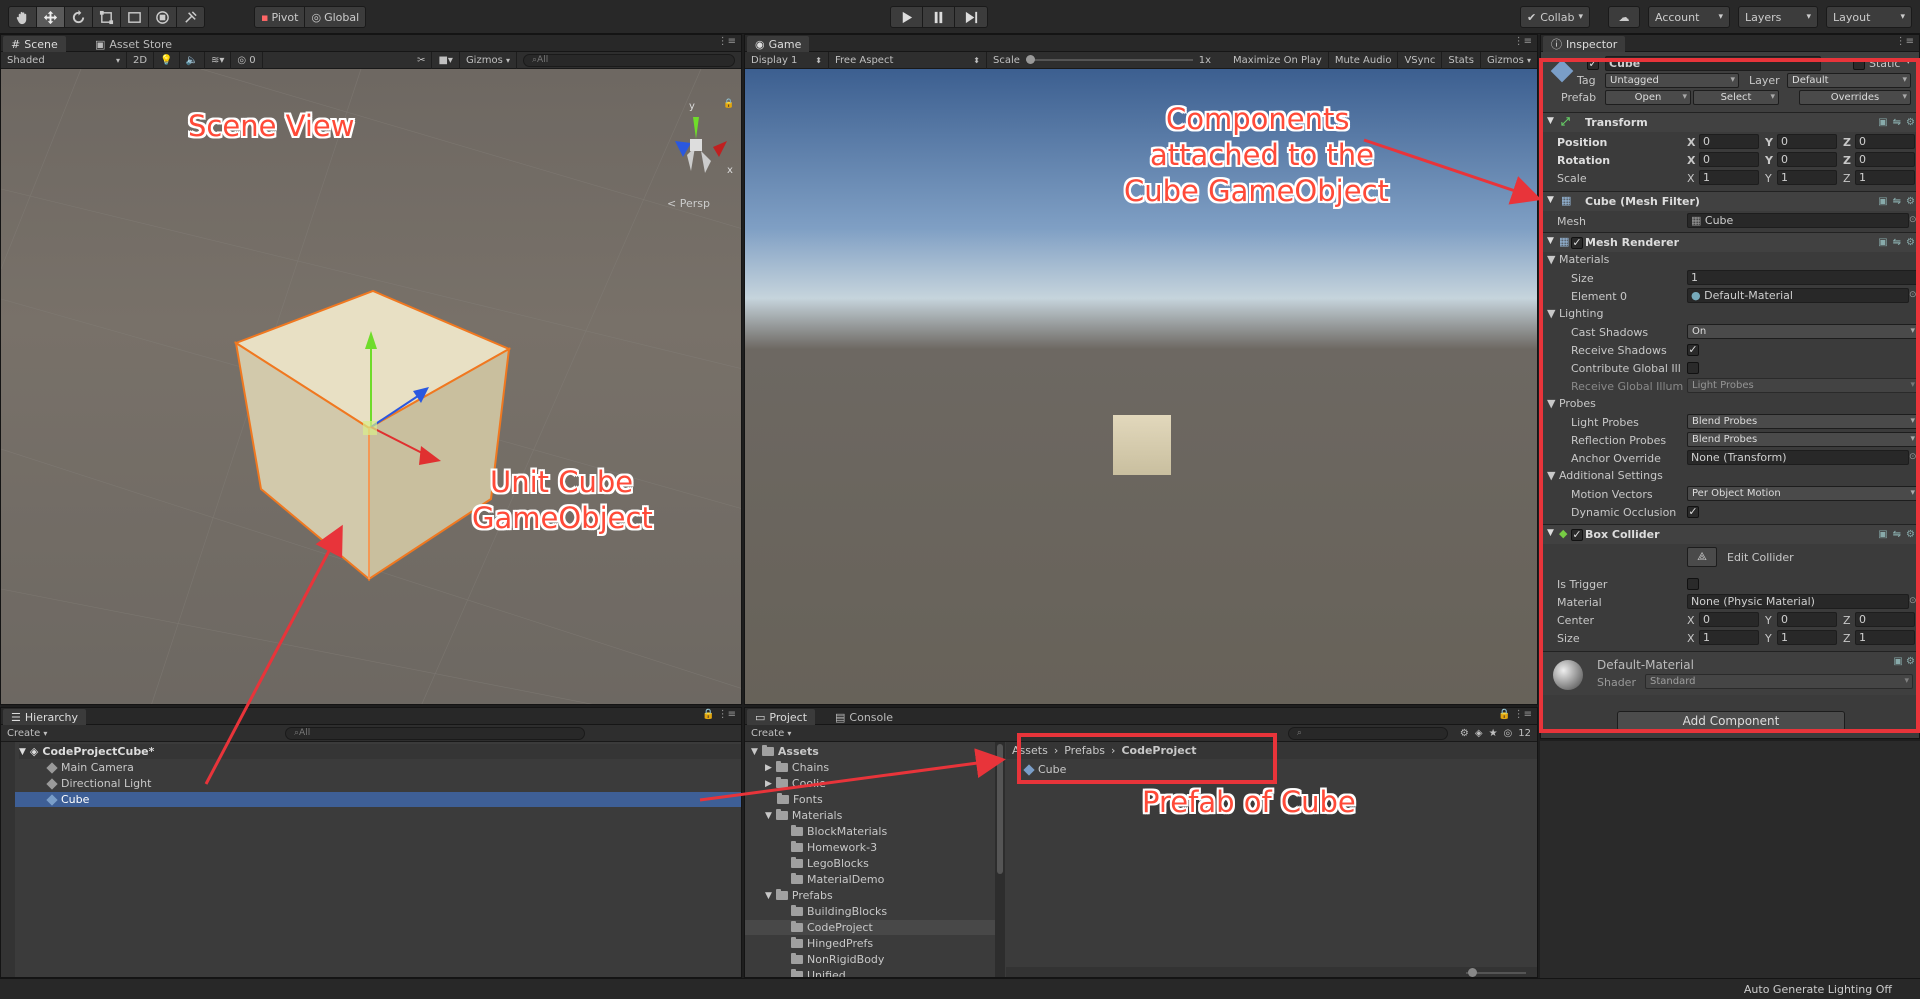 This screenshot has height=999, width=1920. What do you see at coordinates (1730, 201) in the screenshot?
I see `mesh-filter-header: ▼ ▦ Cube (Mesh Filter) ▣ ⇋ ⚙` at bounding box center [1730, 201].